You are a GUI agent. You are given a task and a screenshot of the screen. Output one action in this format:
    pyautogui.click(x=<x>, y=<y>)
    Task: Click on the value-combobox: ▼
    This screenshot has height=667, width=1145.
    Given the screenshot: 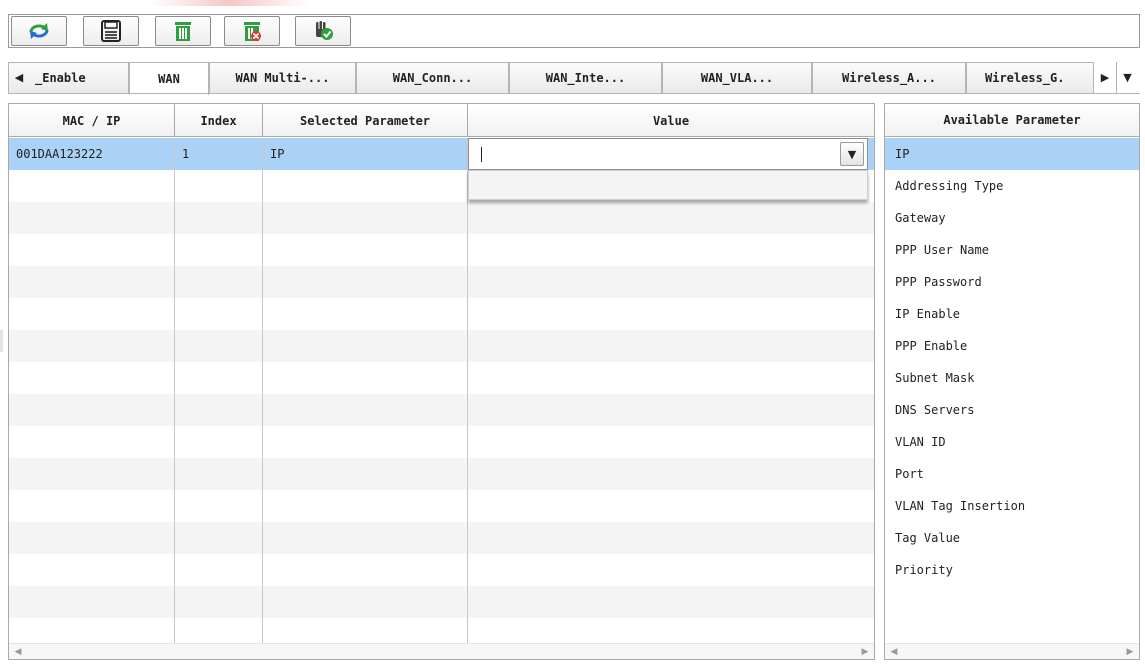 What is the action you would take?
    pyautogui.click(x=668, y=154)
    